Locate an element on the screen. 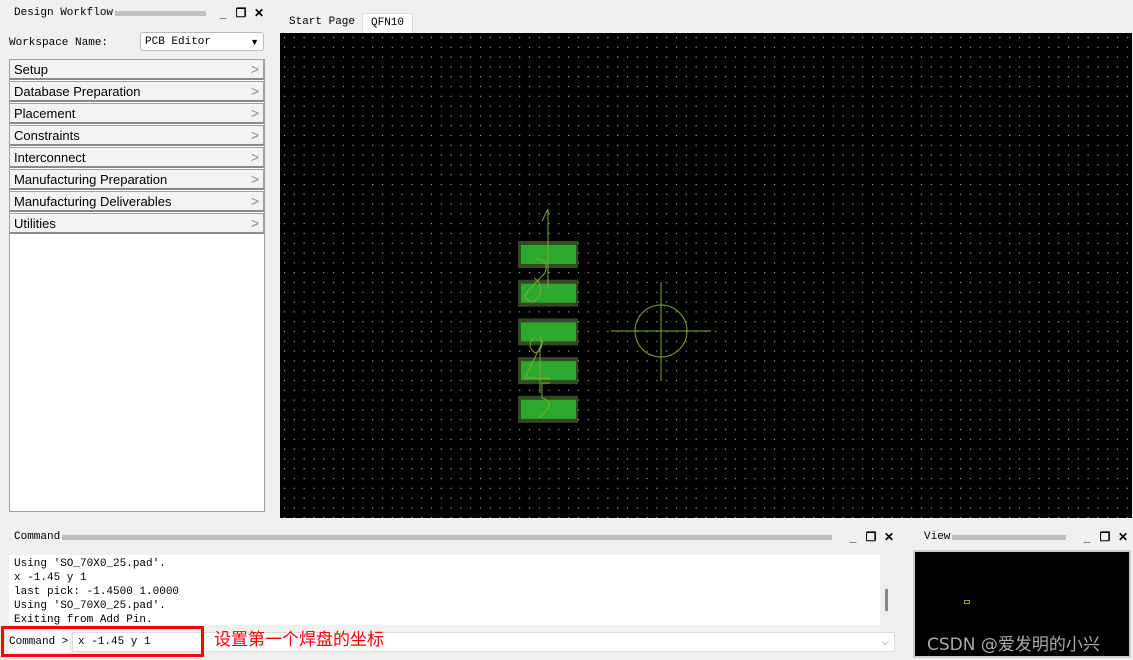 The image size is (1133, 660). log-line: x -1.45 y 1 is located at coordinates (50, 578).